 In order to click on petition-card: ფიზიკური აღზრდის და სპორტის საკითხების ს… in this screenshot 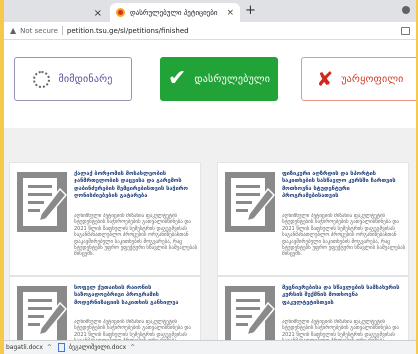, I will do `click(313, 219)`.